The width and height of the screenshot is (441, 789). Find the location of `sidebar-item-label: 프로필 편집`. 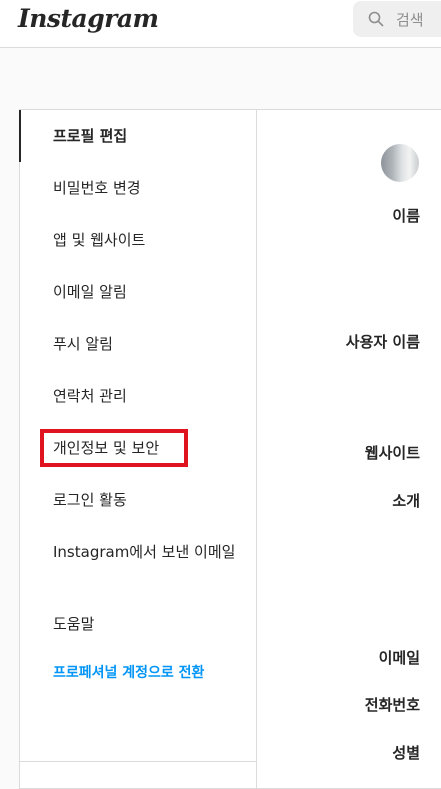

sidebar-item-label: 프로필 편집 is located at coordinates (90, 136).